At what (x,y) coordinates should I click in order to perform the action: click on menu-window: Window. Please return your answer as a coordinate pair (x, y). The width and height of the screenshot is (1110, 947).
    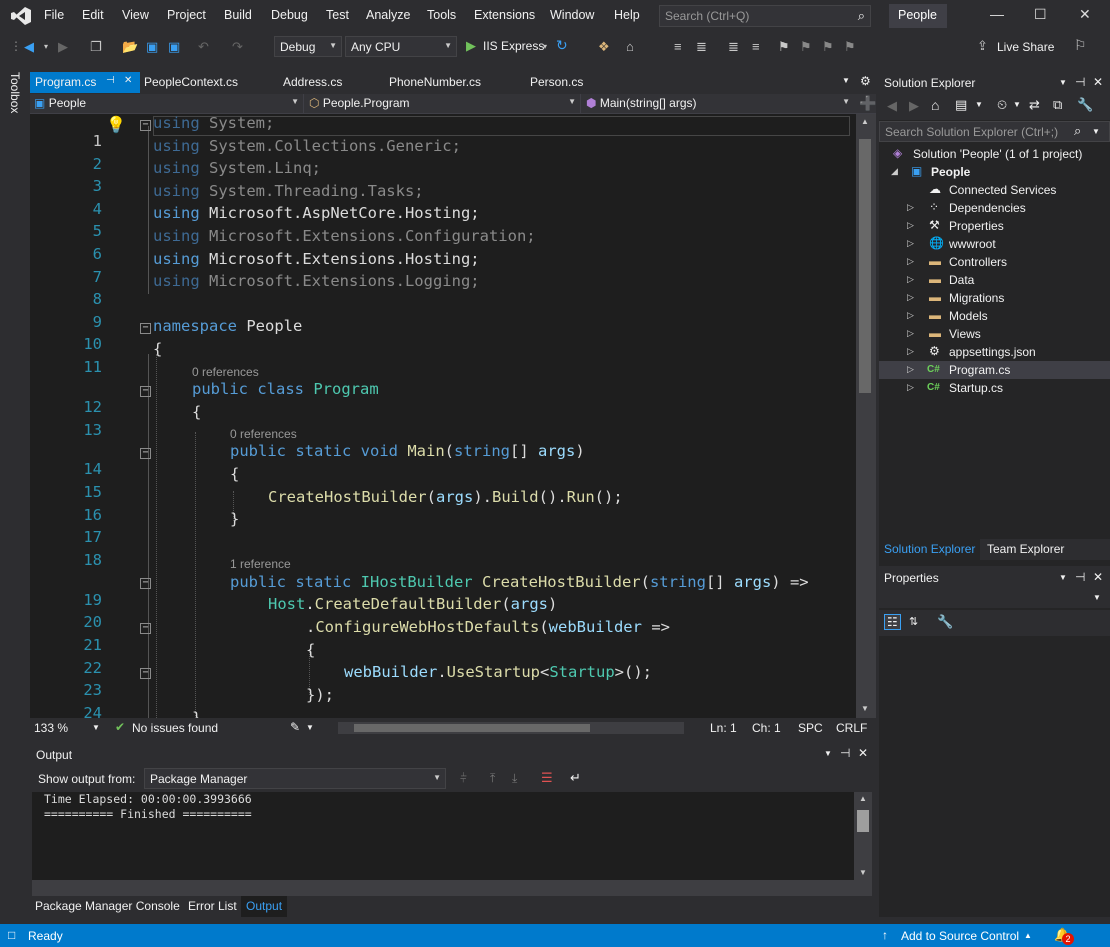
    Looking at the image, I should click on (572, 15).